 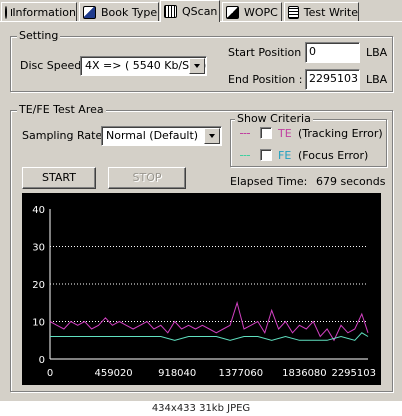 What do you see at coordinates (353, 373) in the screenshot?
I see `x-tick-label: 2295103` at bounding box center [353, 373].